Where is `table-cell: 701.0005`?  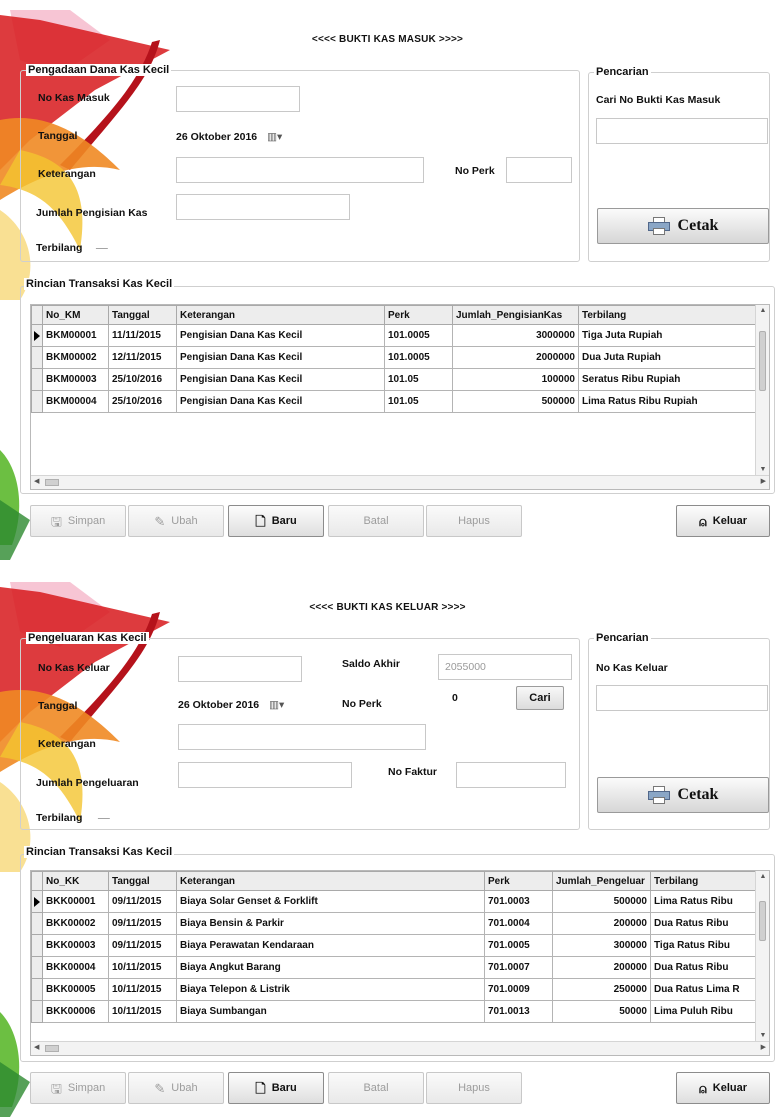 table-cell: 701.0005 is located at coordinates (518, 945).